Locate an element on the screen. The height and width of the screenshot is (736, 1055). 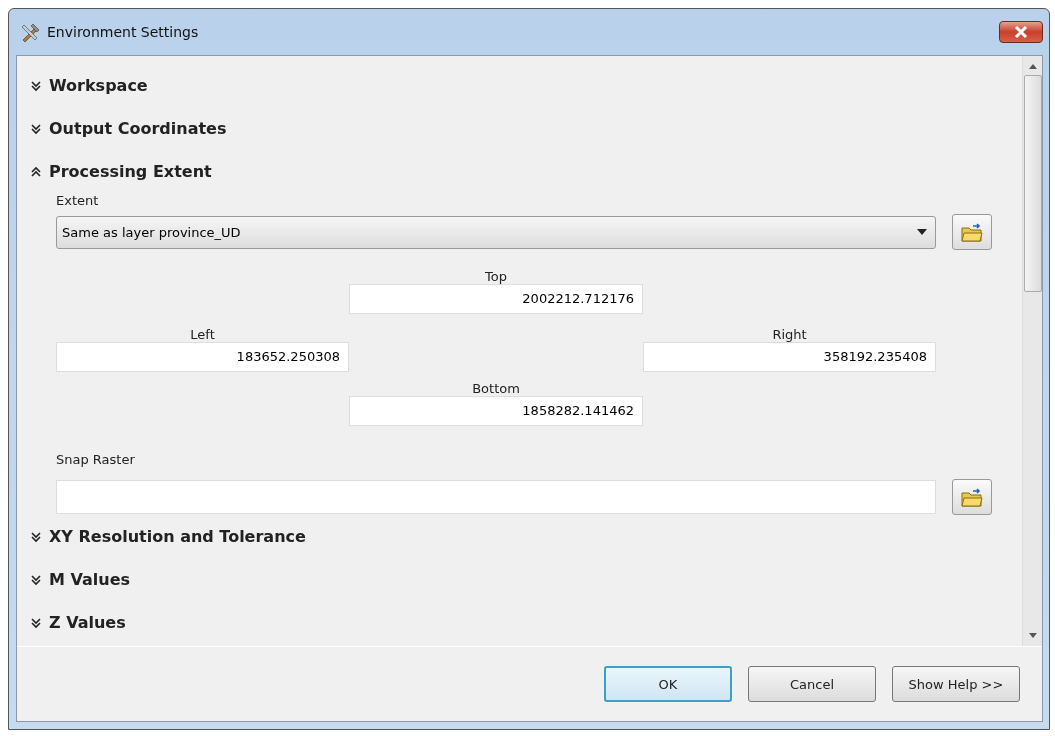
section-header: Processing Extent is located at coordinates (520, 171).